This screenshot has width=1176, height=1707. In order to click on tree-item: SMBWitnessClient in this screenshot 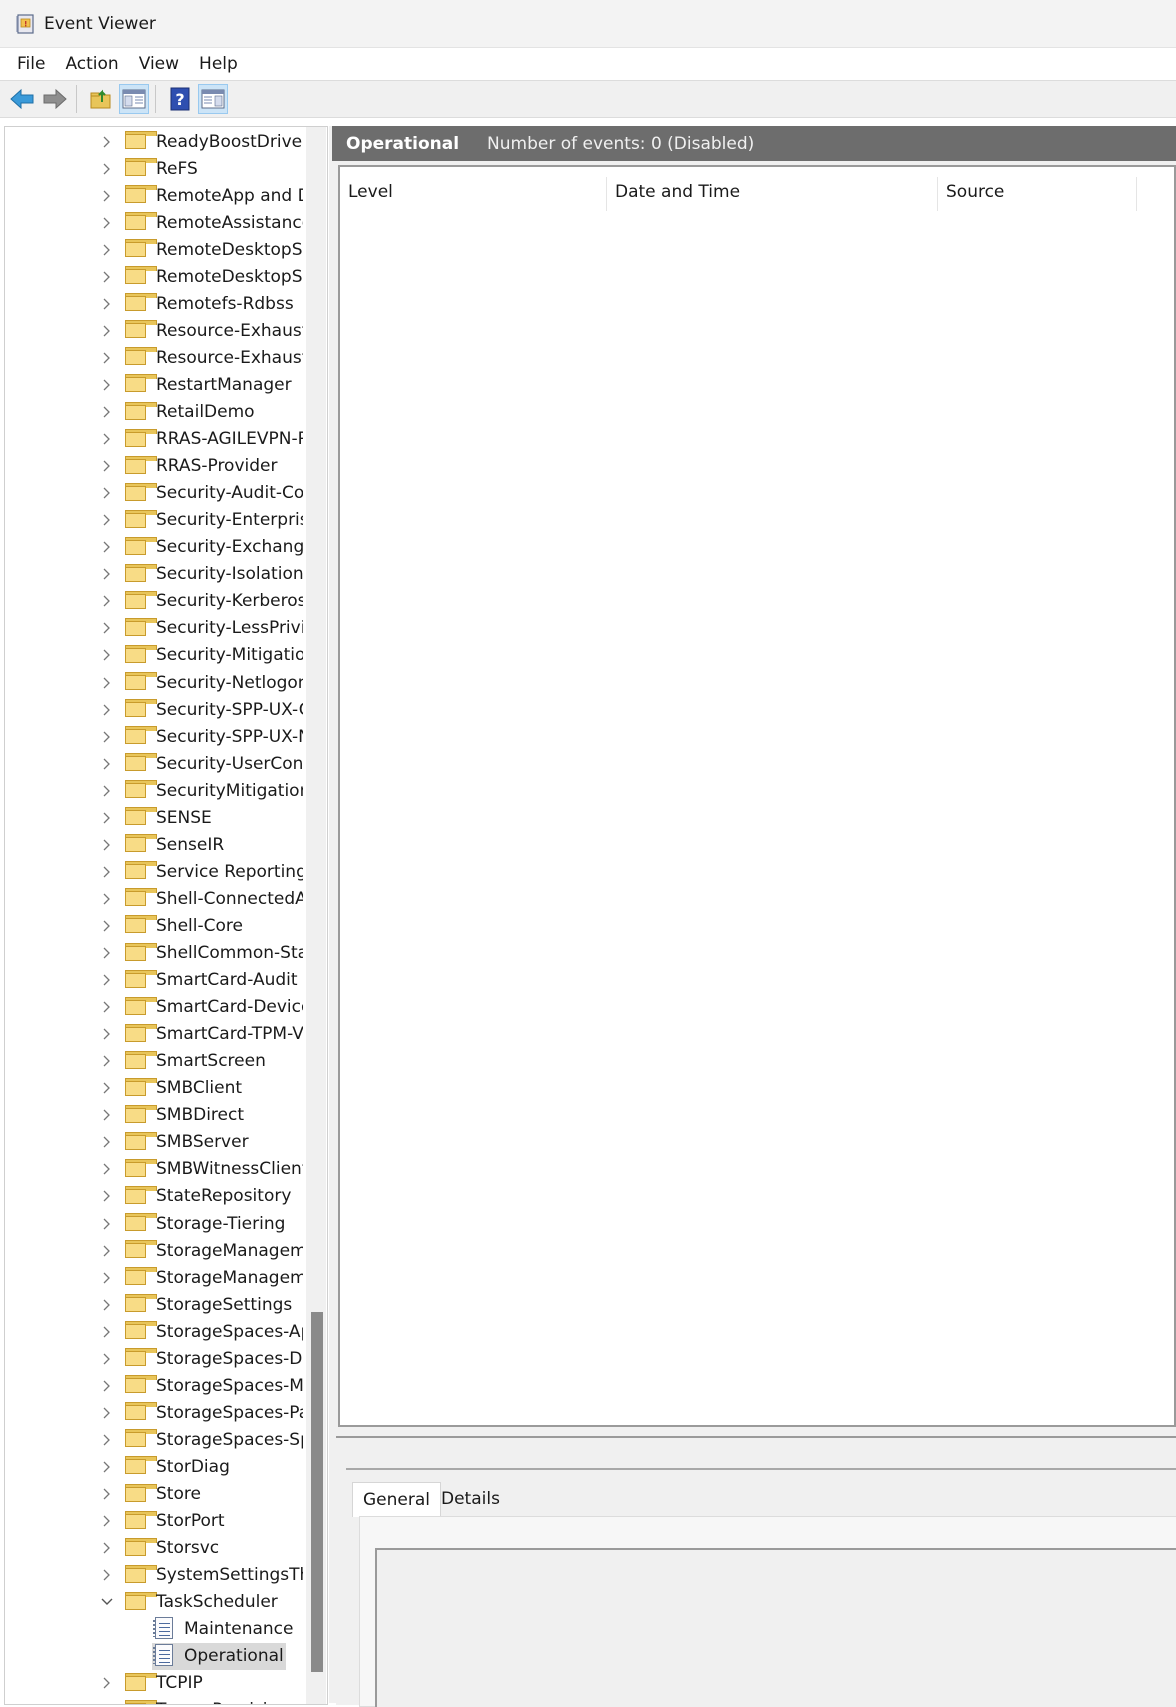, I will do `click(155, 1169)`.